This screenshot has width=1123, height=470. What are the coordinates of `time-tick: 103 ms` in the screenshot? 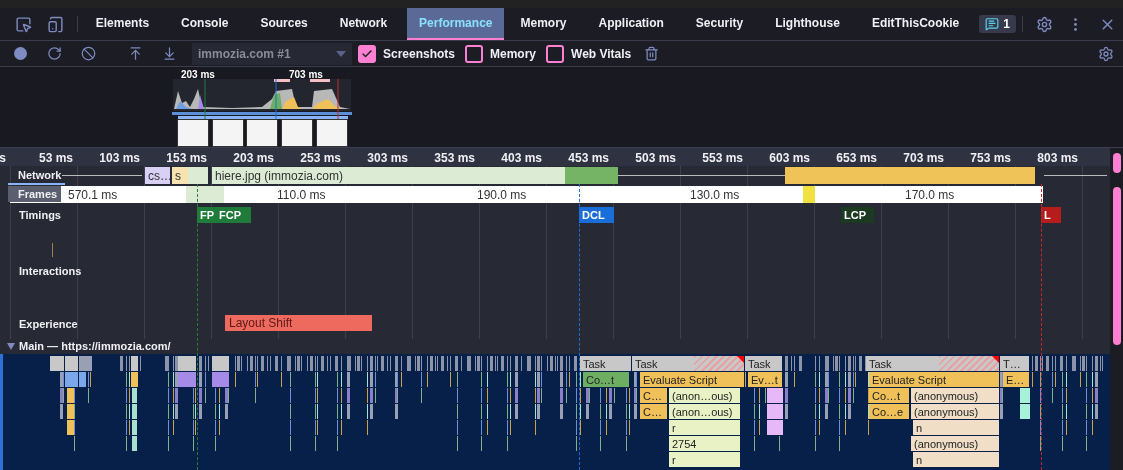 It's located at (120, 158).